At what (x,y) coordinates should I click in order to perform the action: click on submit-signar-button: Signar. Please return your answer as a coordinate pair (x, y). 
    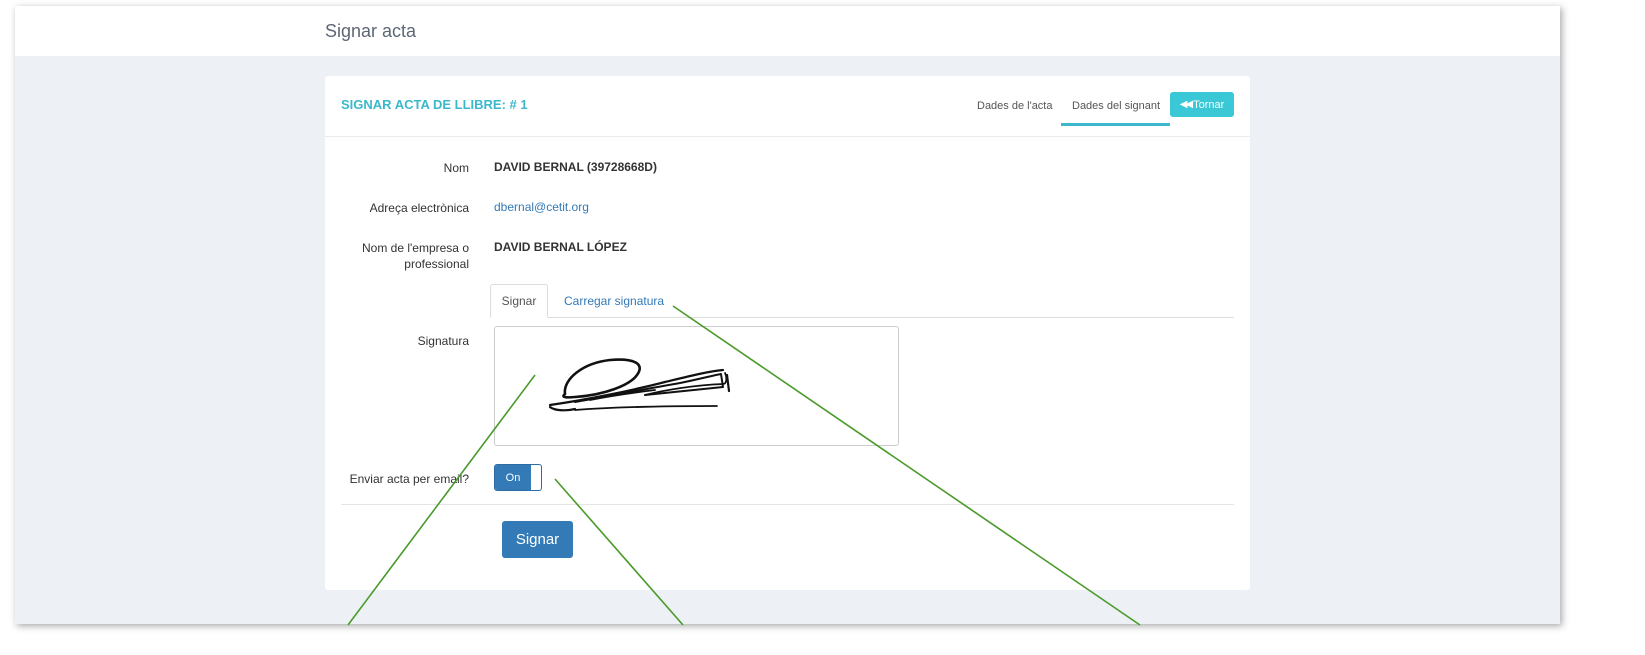
    Looking at the image, I should click on (537, 539).